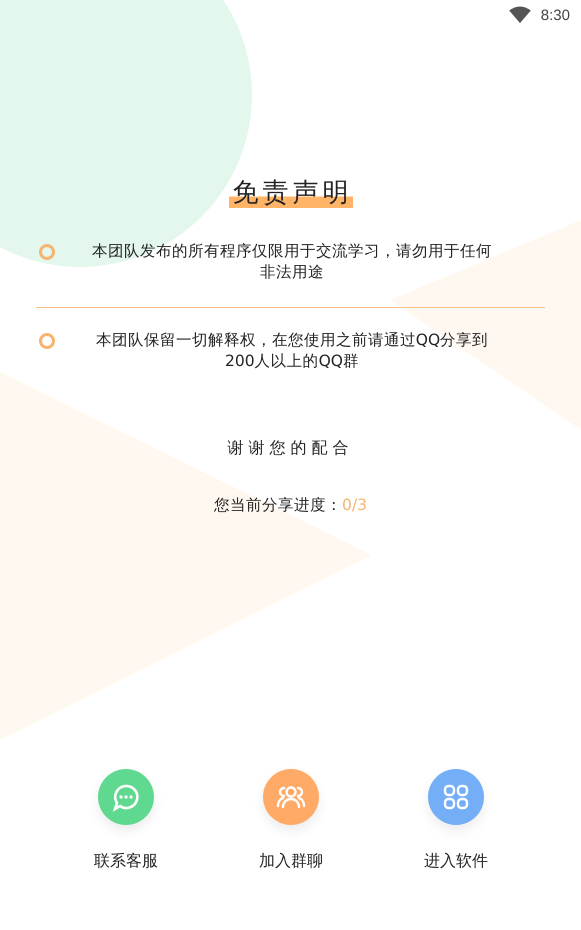  What do you see at coordinates (555, 15) in the screenshot?
I see `status-time: 8:30` at bounding box center [555, 15].